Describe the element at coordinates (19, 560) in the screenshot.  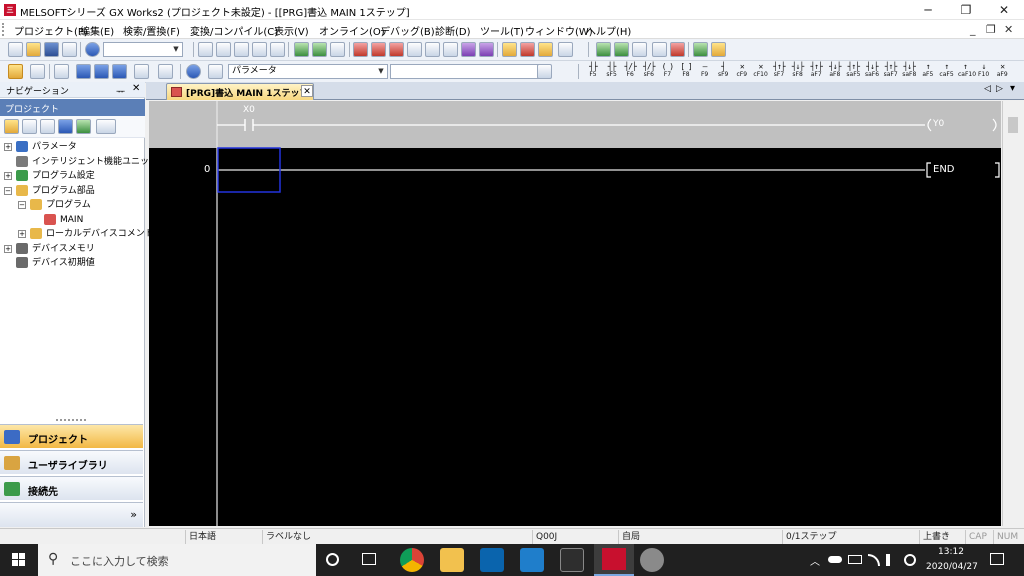
I see `windows-start-icon` at that location.